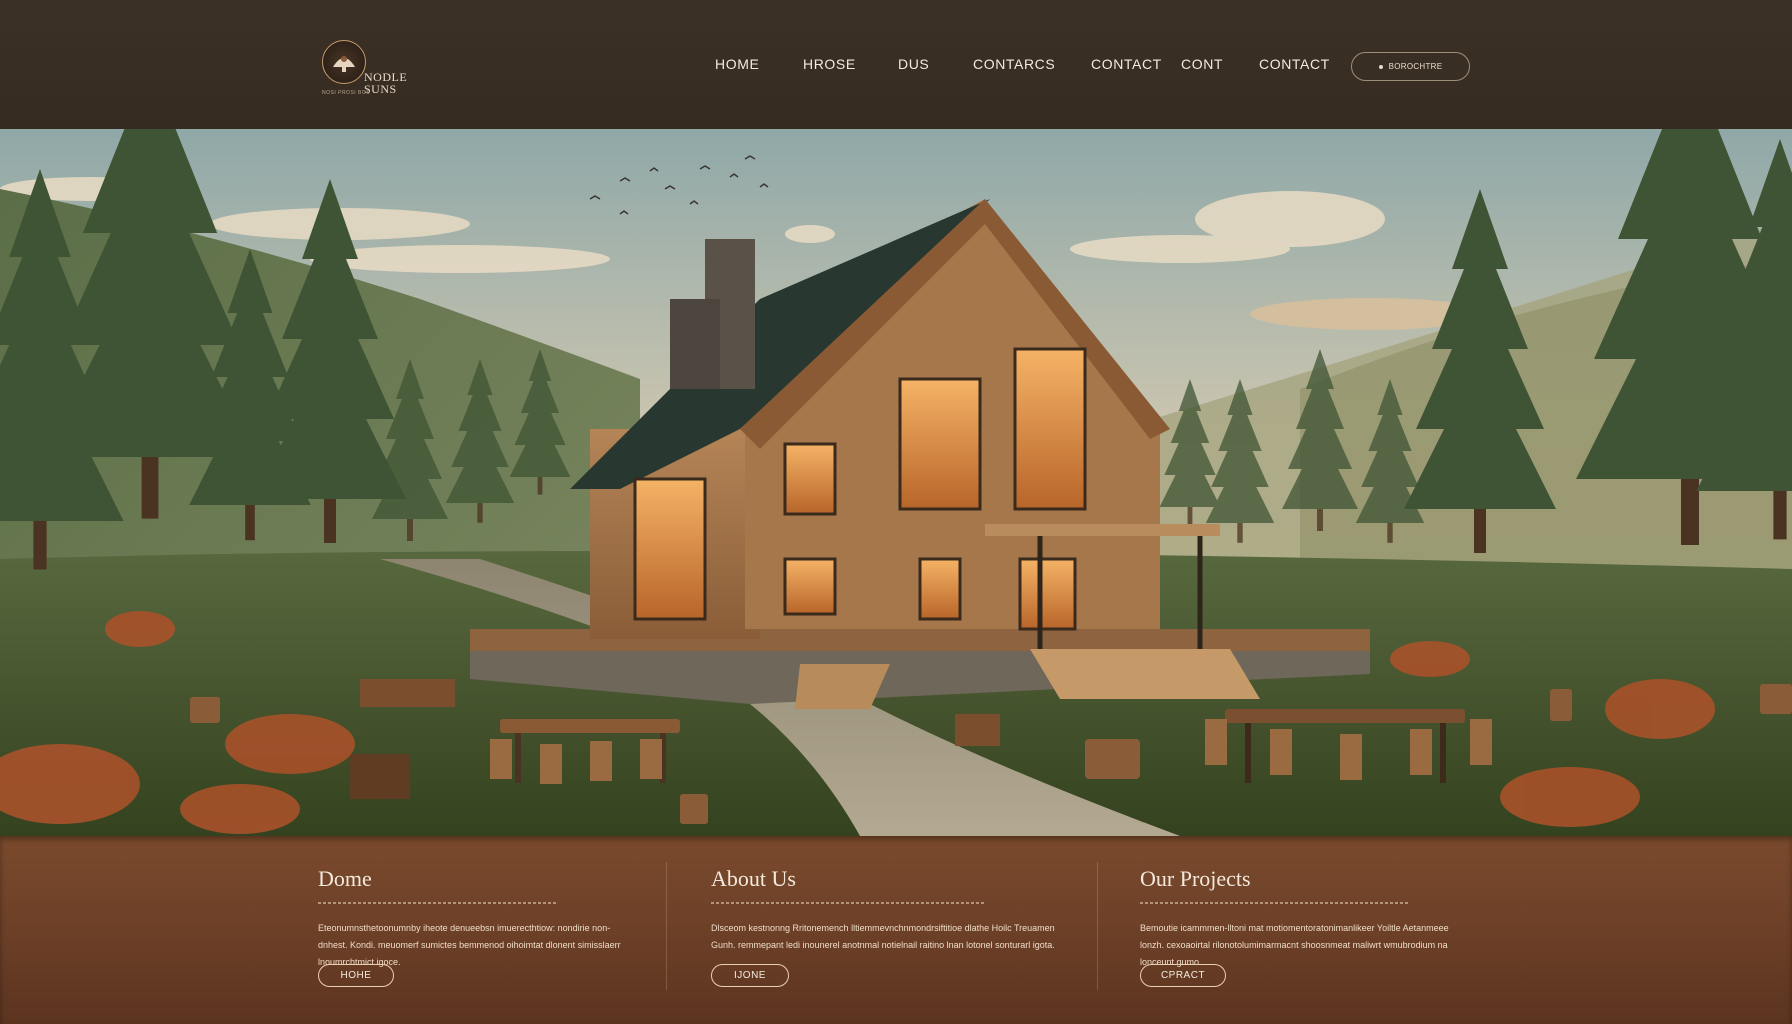 The width and height of the screenshot is (1792, 1024). Describe the element at coordinates (1294, 64) in the screenshot. I see `nav-item-contact-2: CONTACT` at that location.